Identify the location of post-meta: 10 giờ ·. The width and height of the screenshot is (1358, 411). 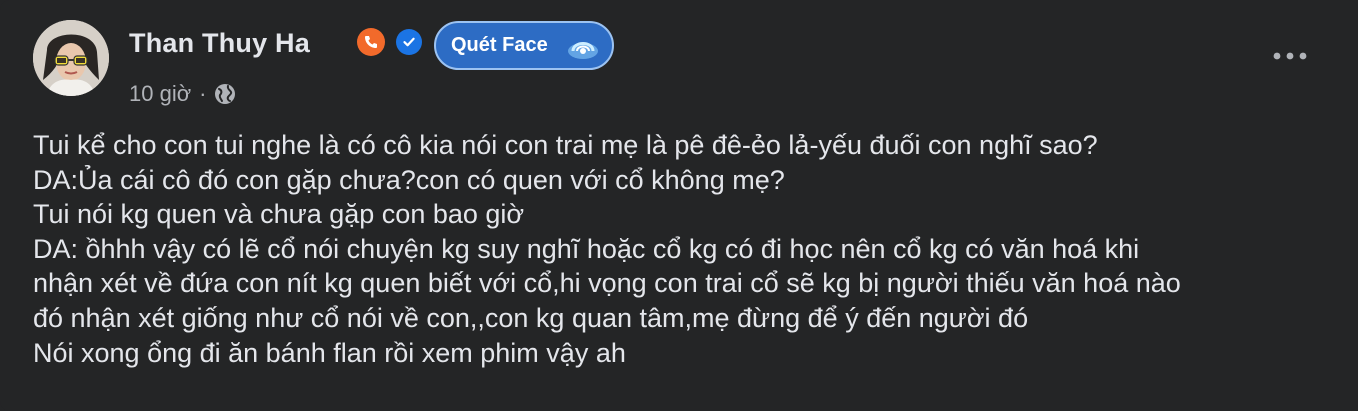
(182, 94).